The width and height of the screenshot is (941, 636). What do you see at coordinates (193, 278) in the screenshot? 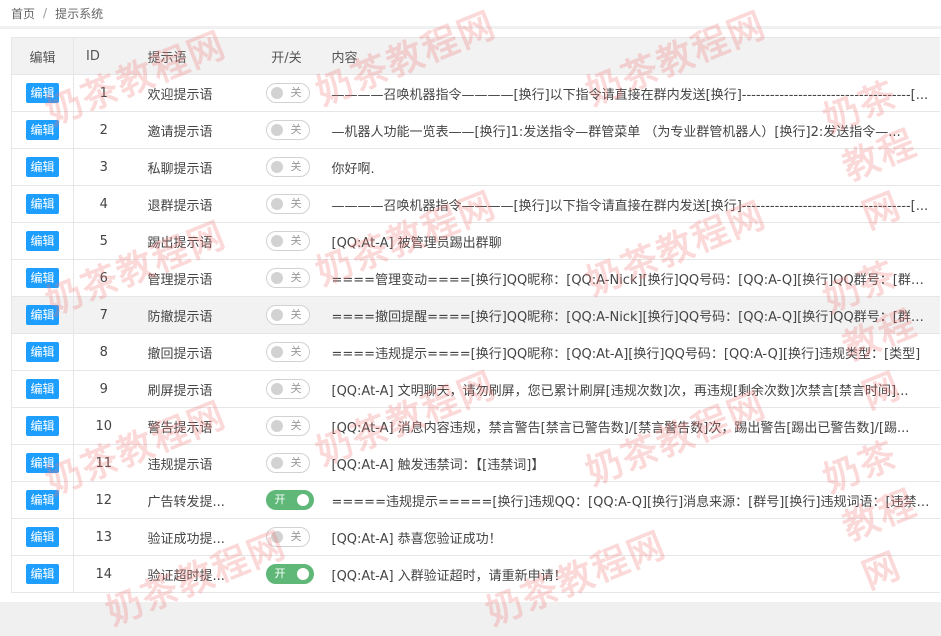
I see `title-cell: 管理提示语` at bounding box center [193, 278].